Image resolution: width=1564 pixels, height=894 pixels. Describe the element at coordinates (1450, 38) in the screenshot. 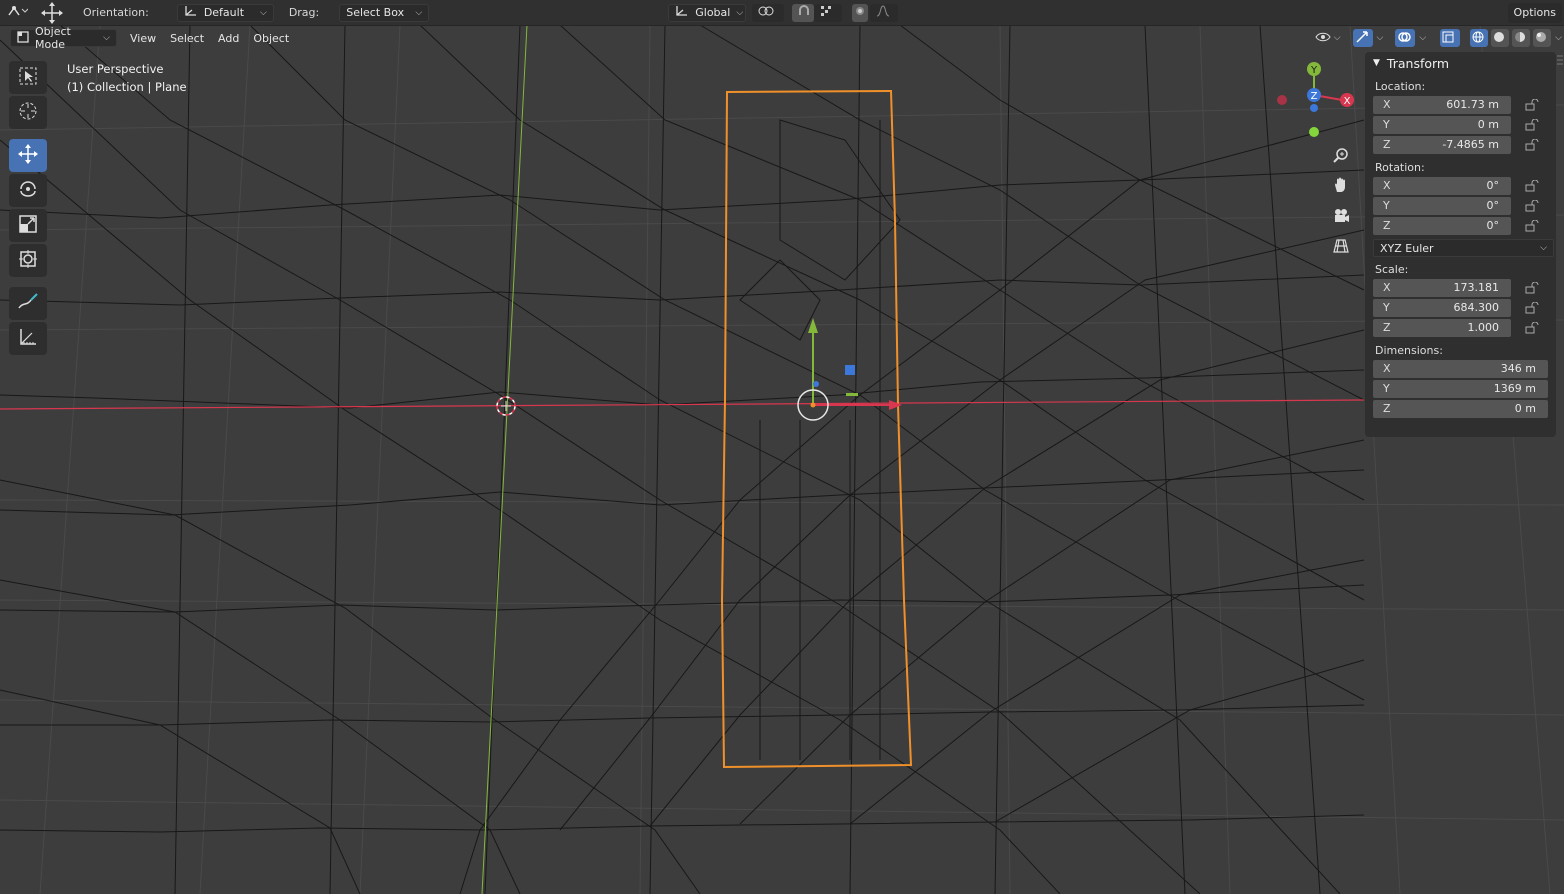

I see `xray-toggle` at that location.